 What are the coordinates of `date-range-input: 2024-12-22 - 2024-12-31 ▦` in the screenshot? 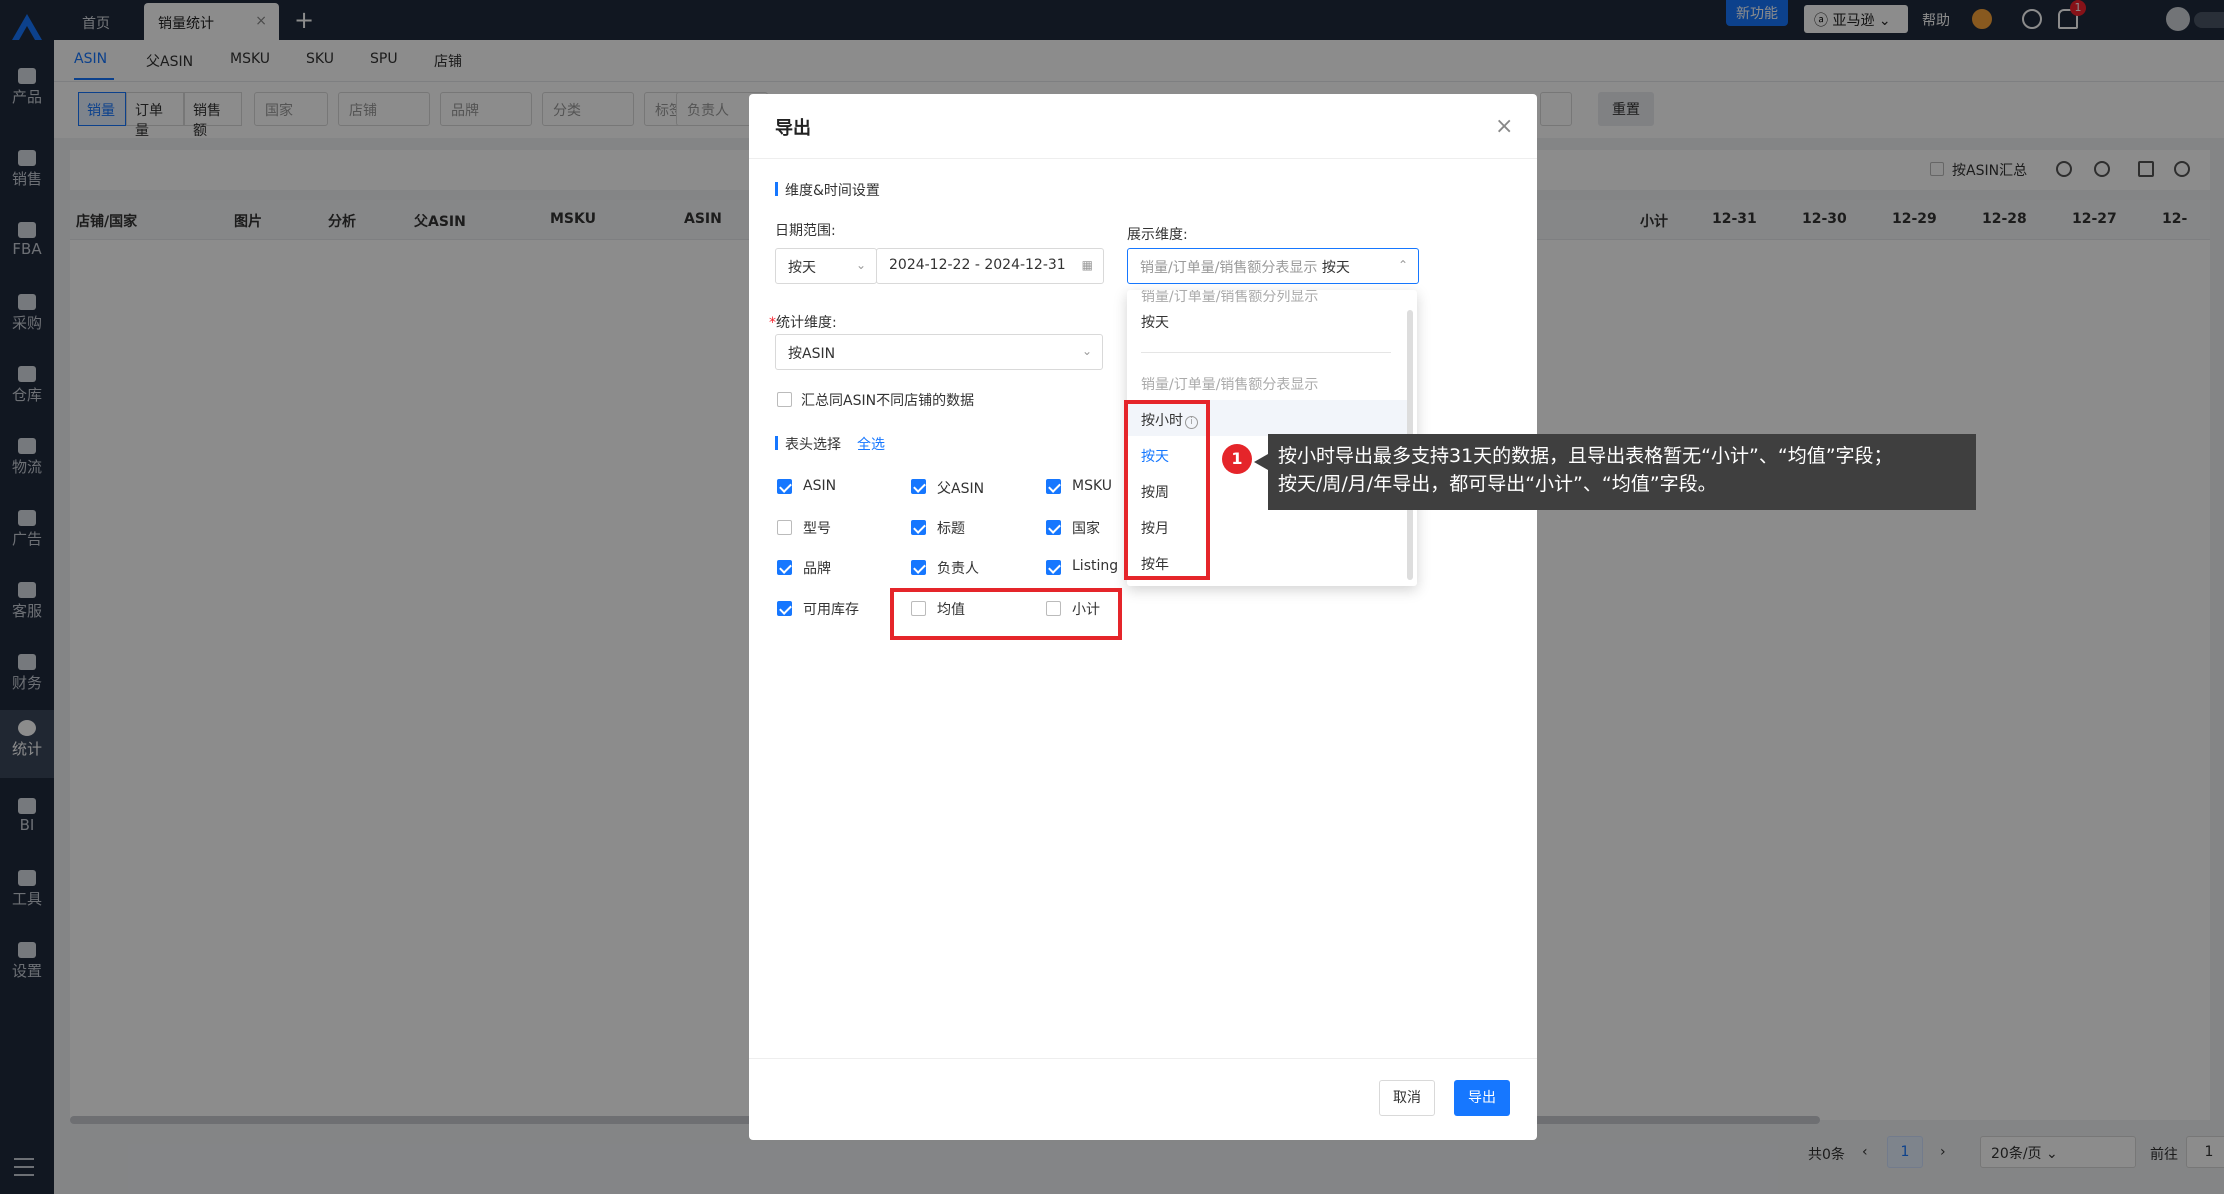 It's located at (990, 266).